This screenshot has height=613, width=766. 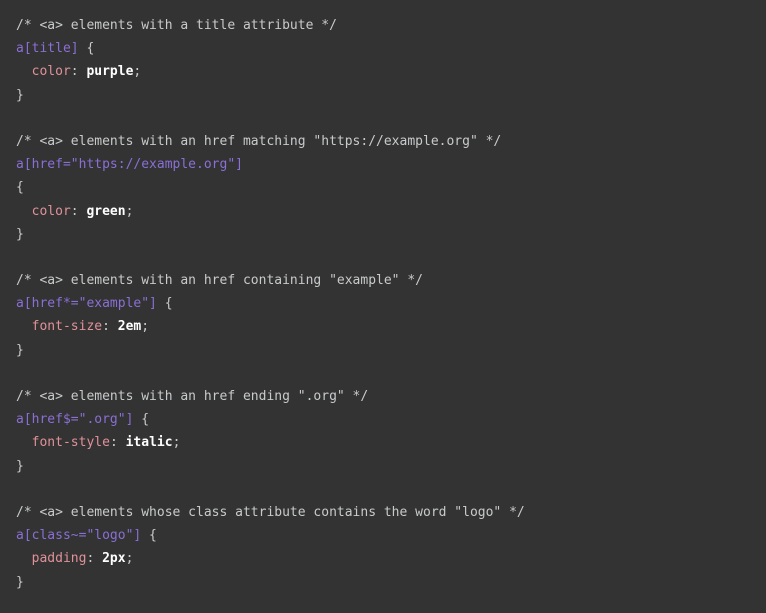 What do you see at coordinates (391, 326) in the screenshot?
I see `declaration-line: font-size: 2em;` at bounding box center [391, 326].